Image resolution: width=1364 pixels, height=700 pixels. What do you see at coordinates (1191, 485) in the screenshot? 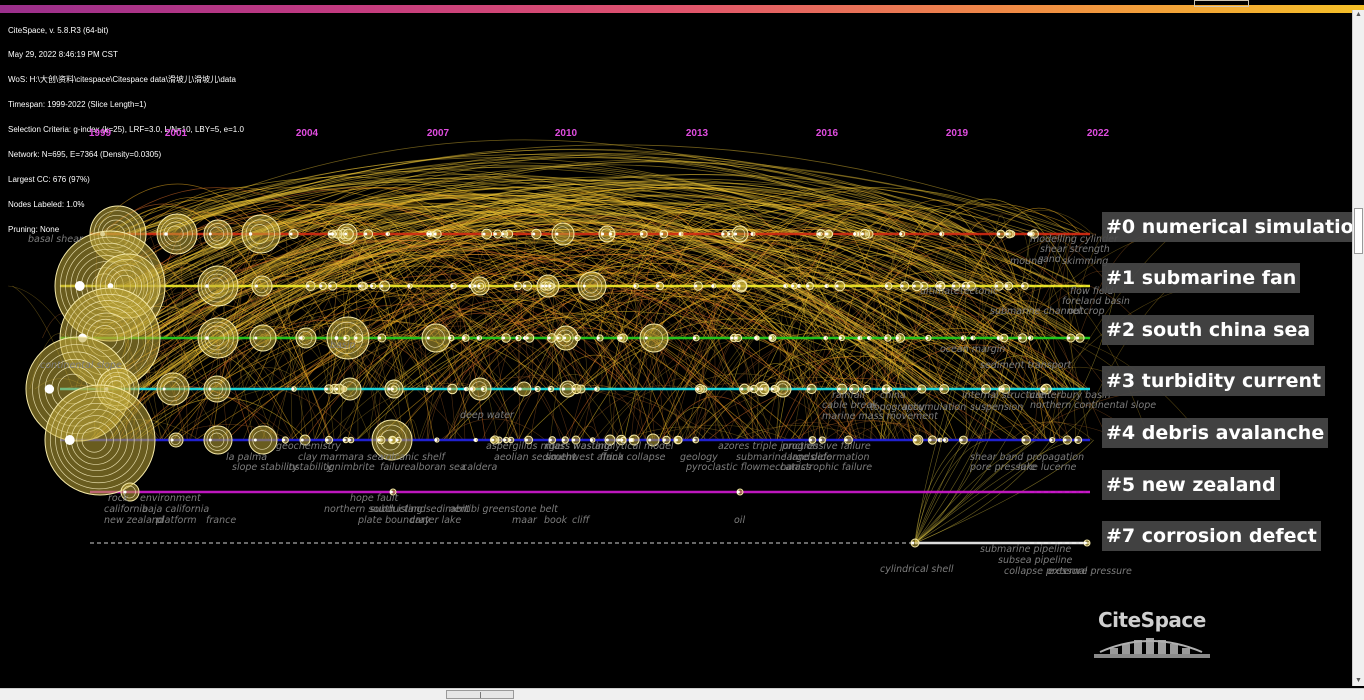
I see `cluster-label-5: #5 new zealand` at bounding box center [1191, 485].